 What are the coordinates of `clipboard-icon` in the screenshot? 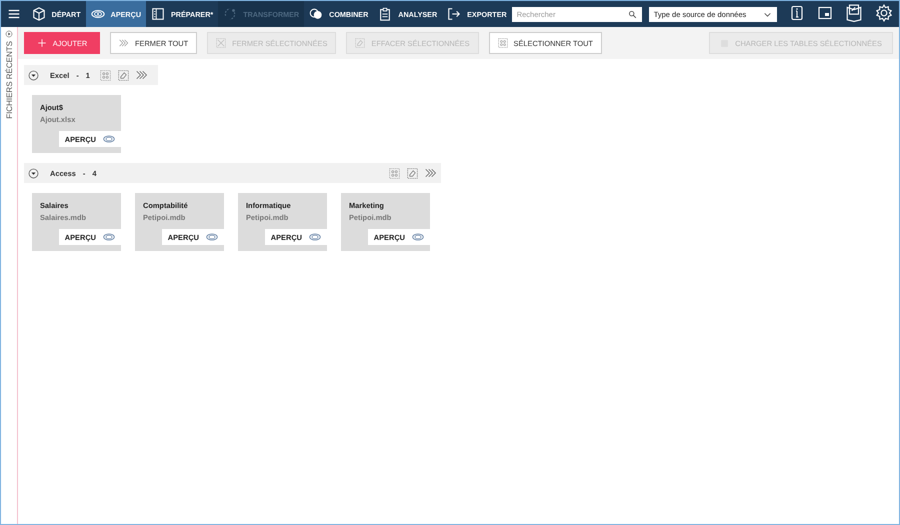 It's located at (385, 14).